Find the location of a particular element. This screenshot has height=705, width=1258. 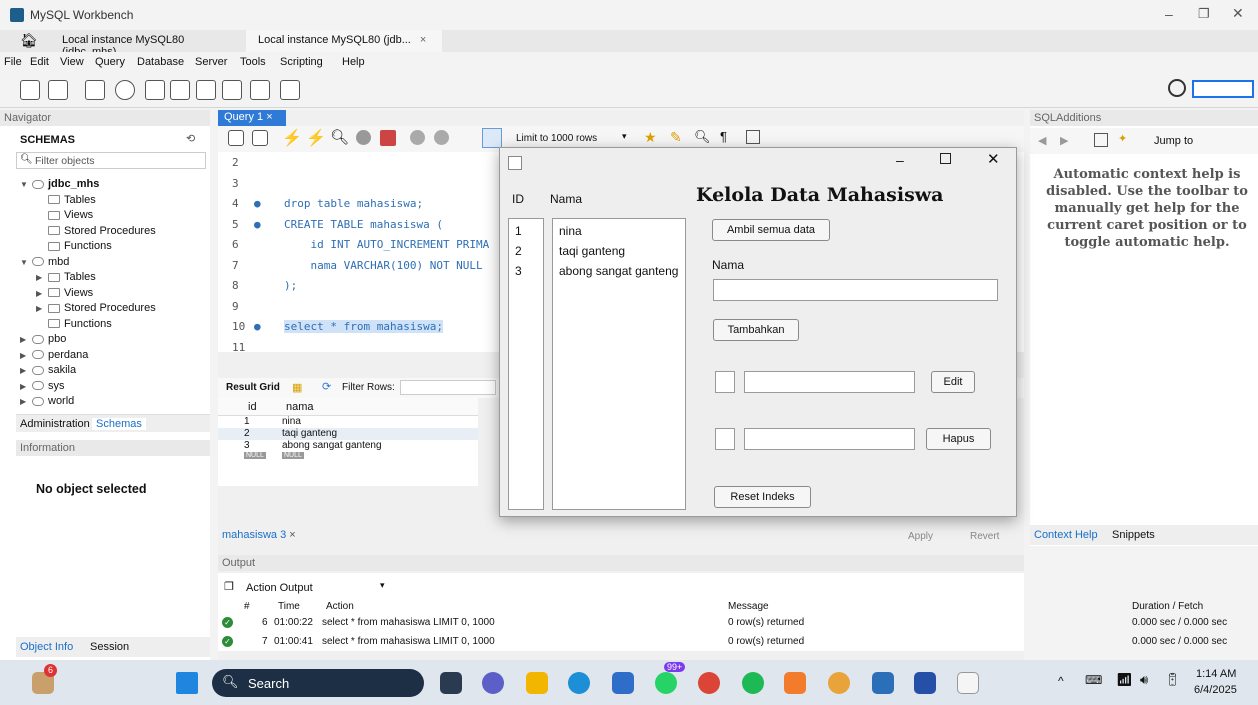

grid-col-id: id is located at coordinates (252, 407).